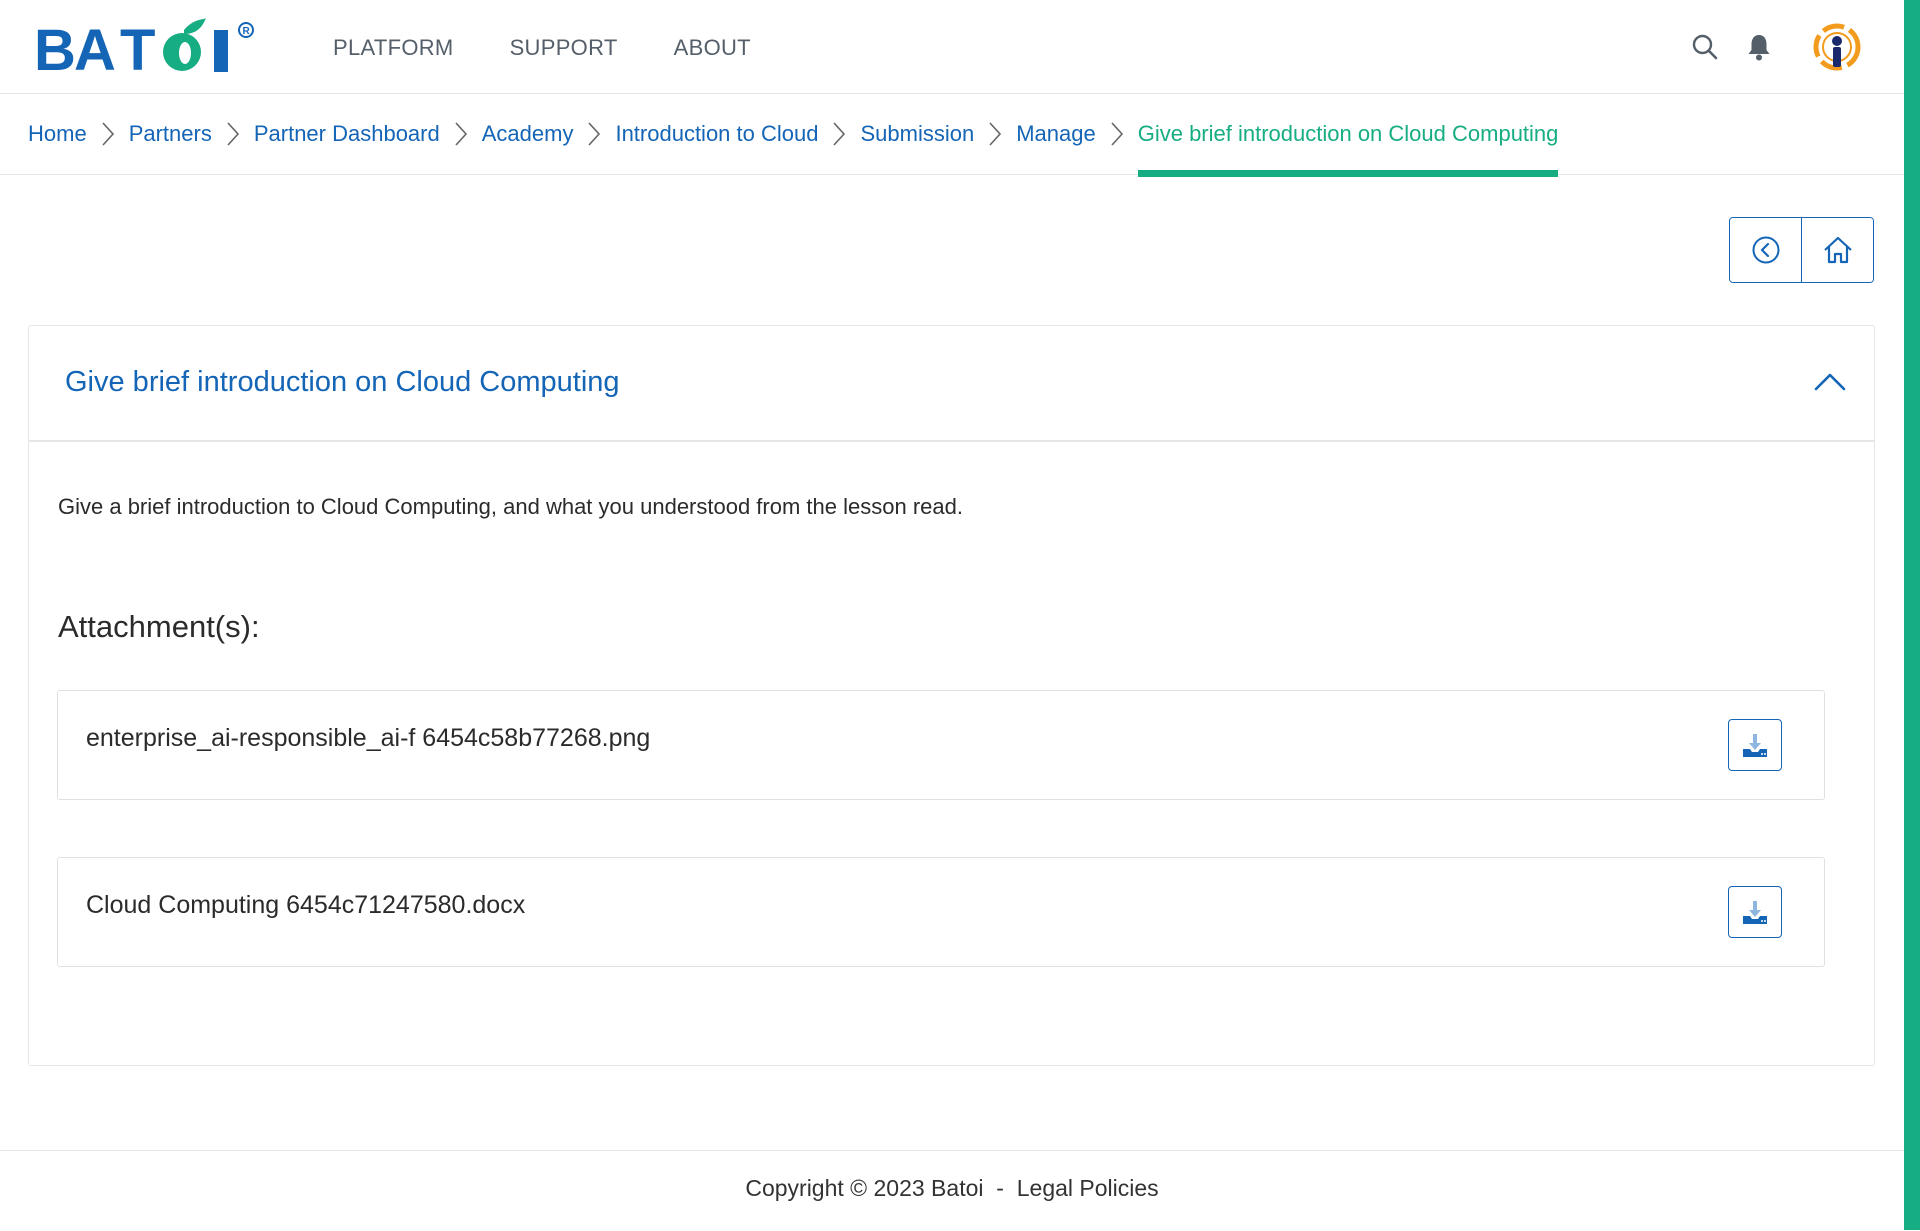 This screenshot has height=1231, width=1920. What do you see at coordinates (917, 134) in the screenshot?
I see `breadcrumb-submission: Submission` at bounding box center [917, 134].